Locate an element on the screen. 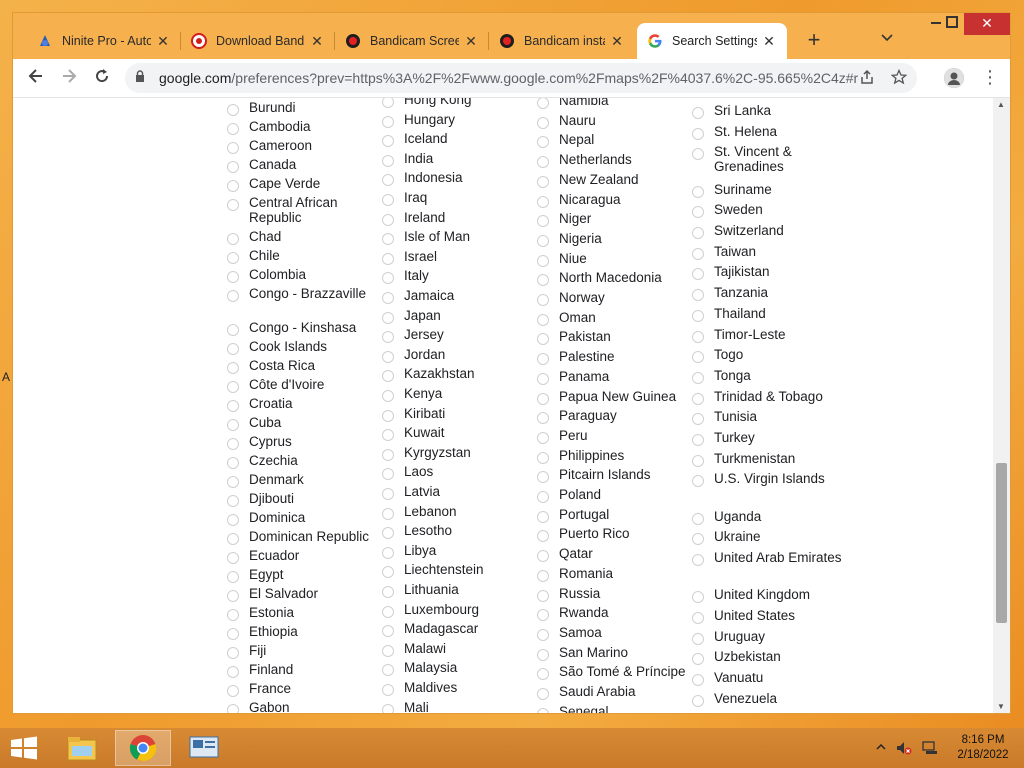 The width and height of the screenshot is (1024, 768). region-option: Thailand is located at coordinates (768, 314).